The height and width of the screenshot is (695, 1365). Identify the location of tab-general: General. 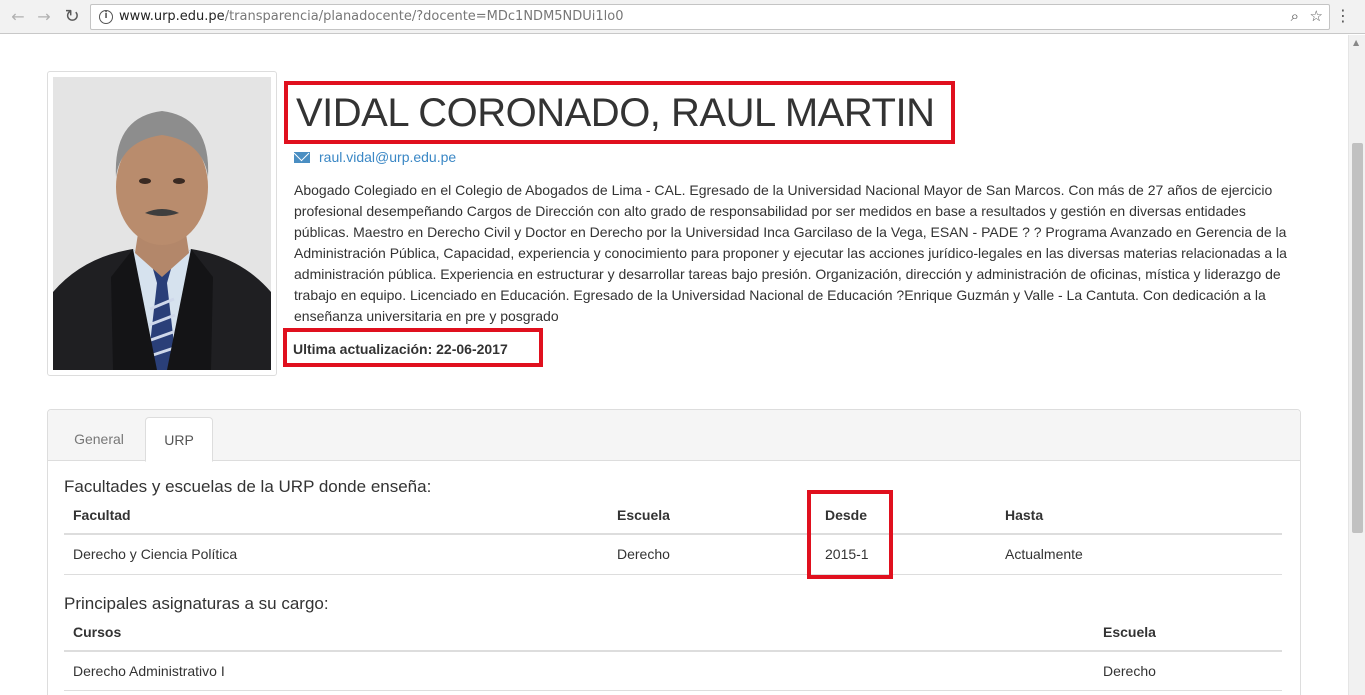
(99, 439).